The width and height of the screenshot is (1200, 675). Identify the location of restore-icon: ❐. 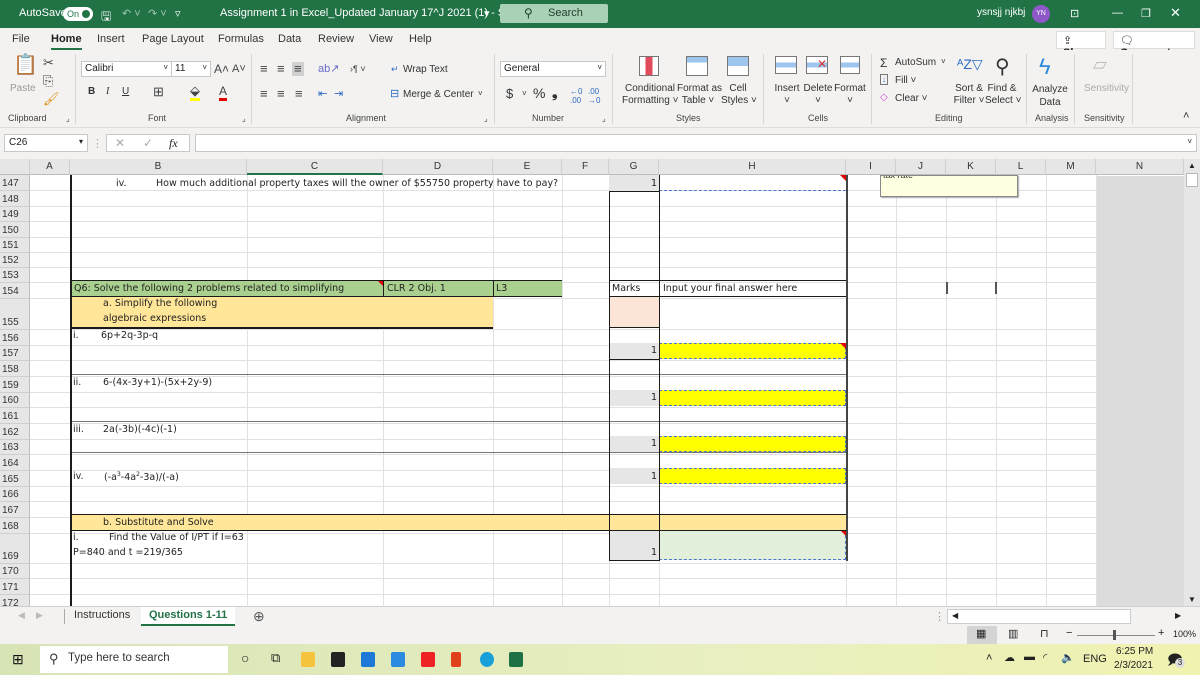
(1146, 13).